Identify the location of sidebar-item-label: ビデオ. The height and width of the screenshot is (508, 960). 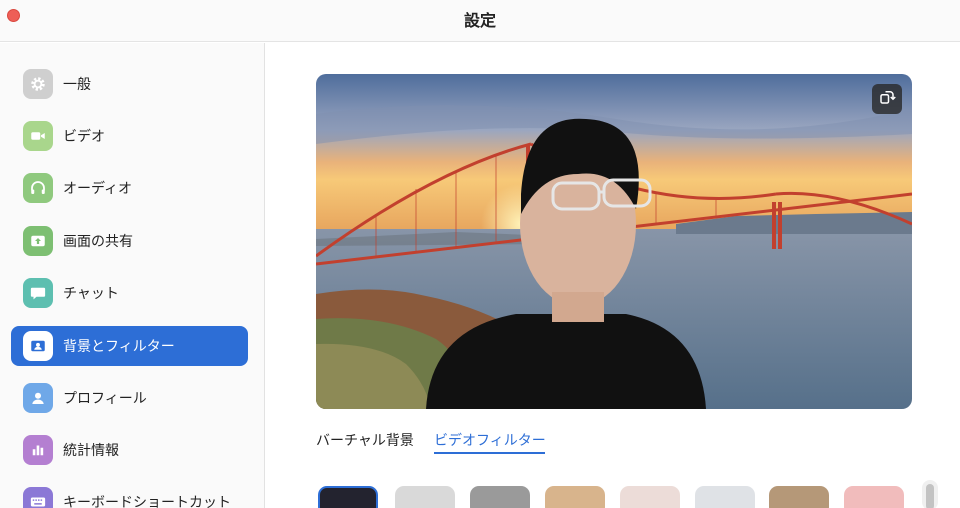
(84, 137).